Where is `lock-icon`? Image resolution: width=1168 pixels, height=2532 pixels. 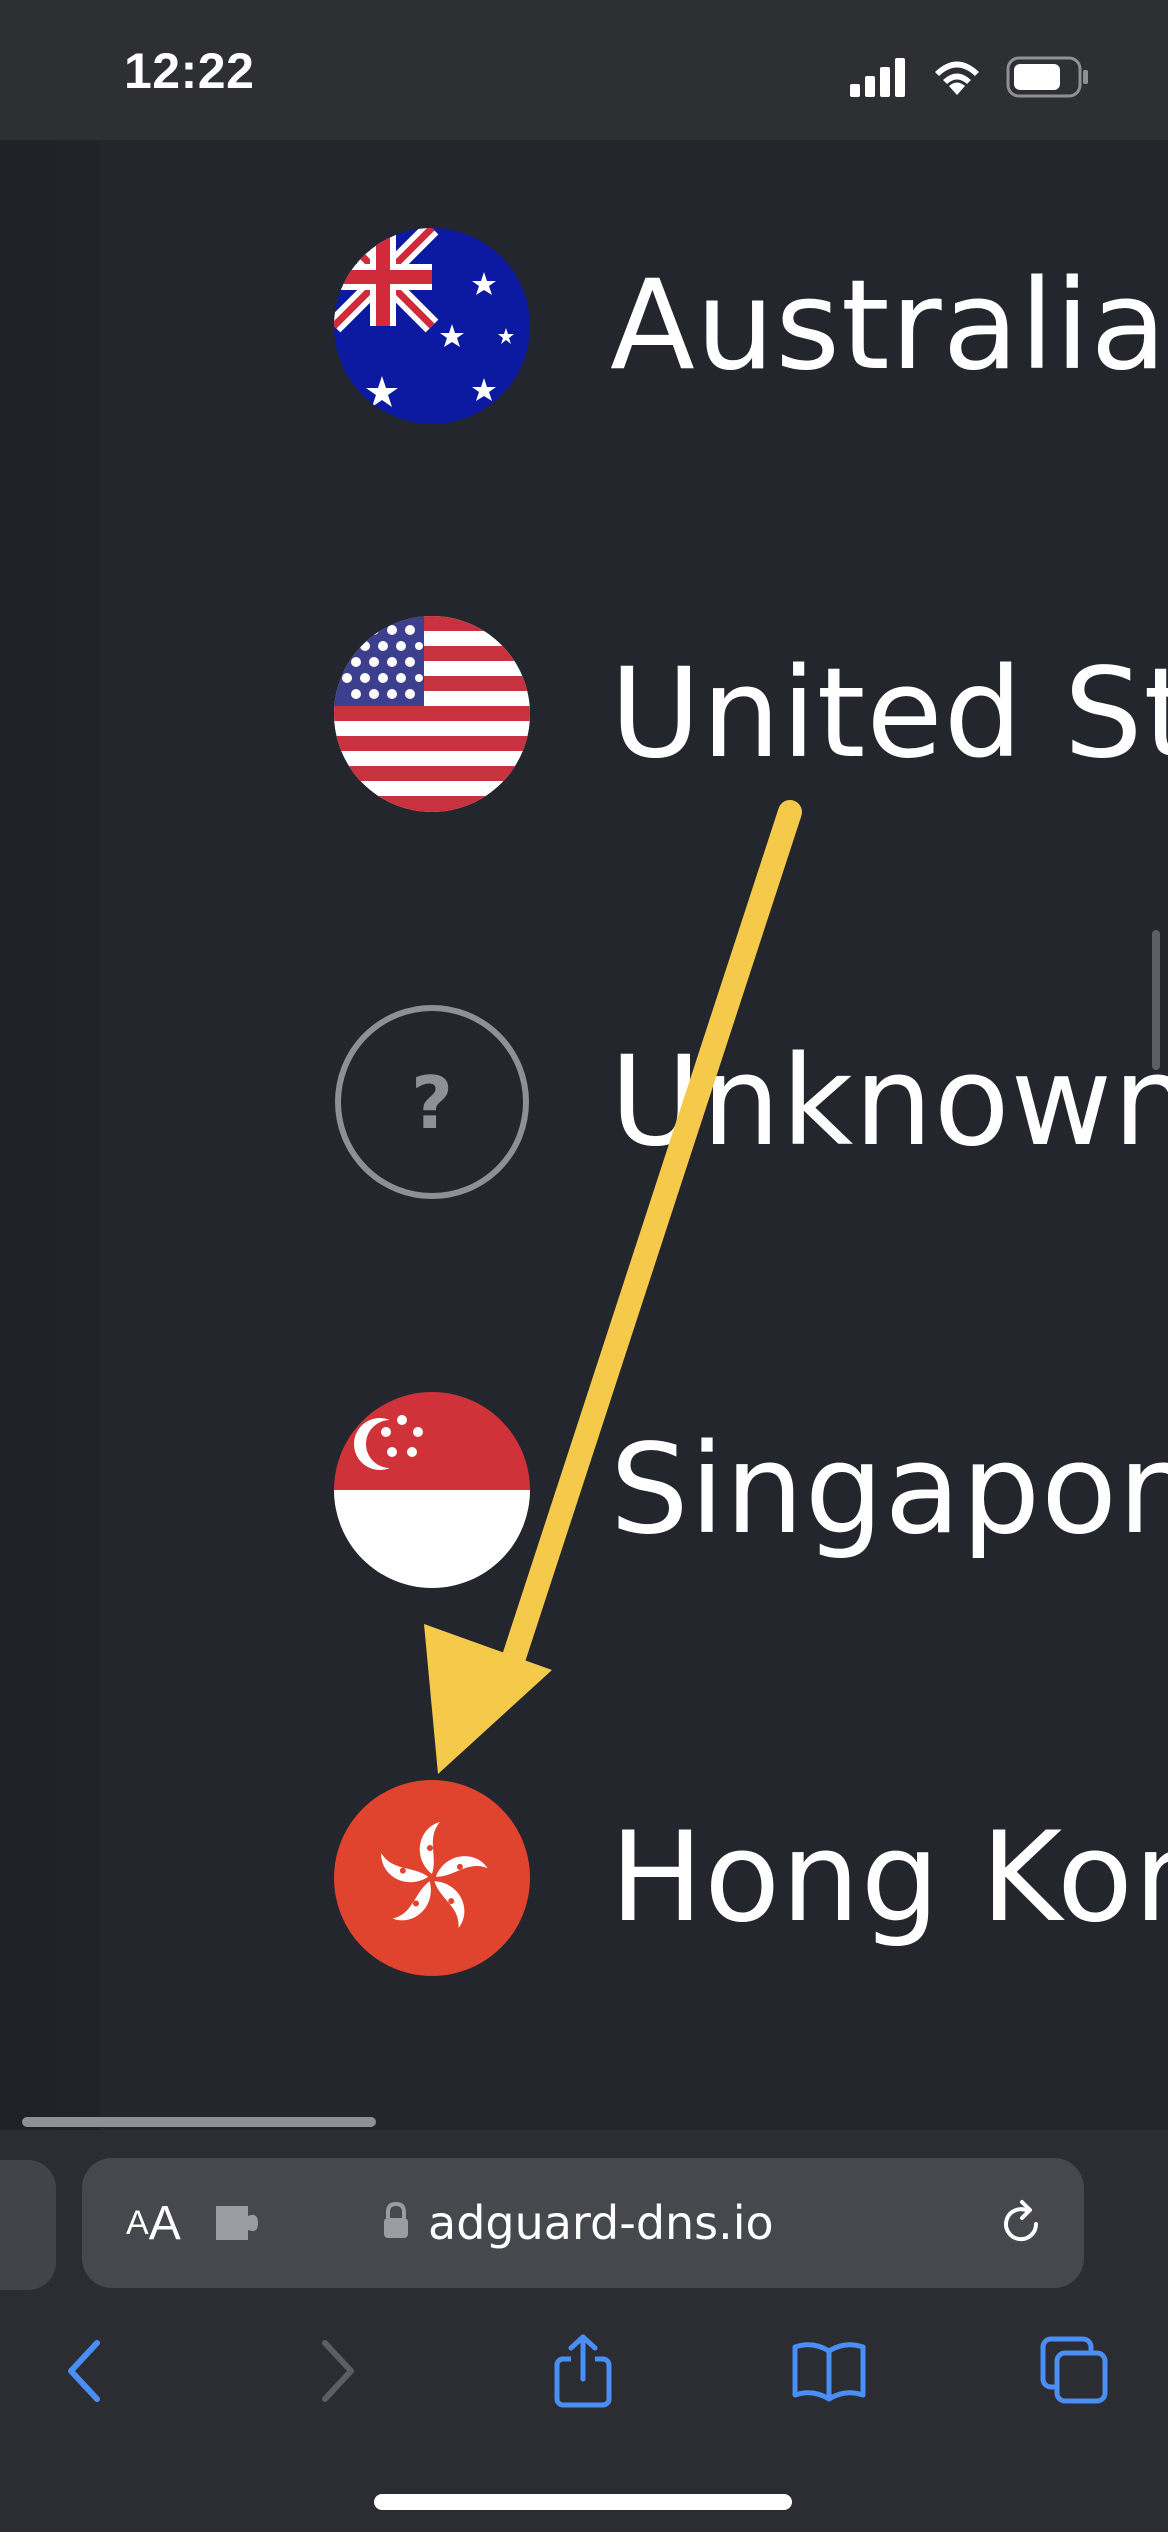 lock-icon is located at coordinates (396, 2222).